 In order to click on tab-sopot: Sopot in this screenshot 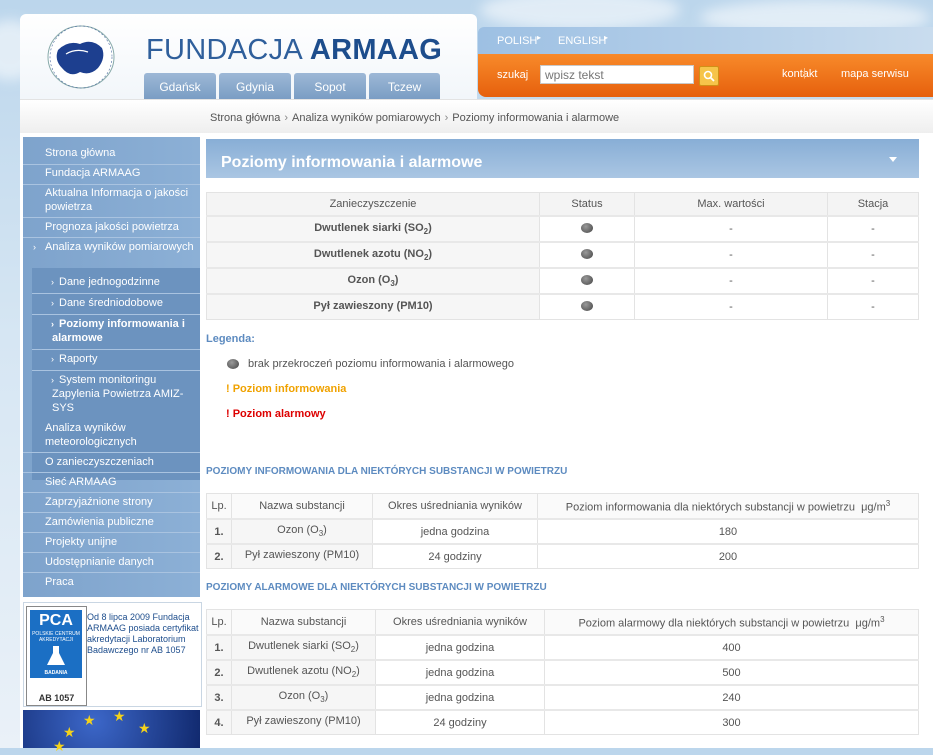, I will do `click(330, 86)`.